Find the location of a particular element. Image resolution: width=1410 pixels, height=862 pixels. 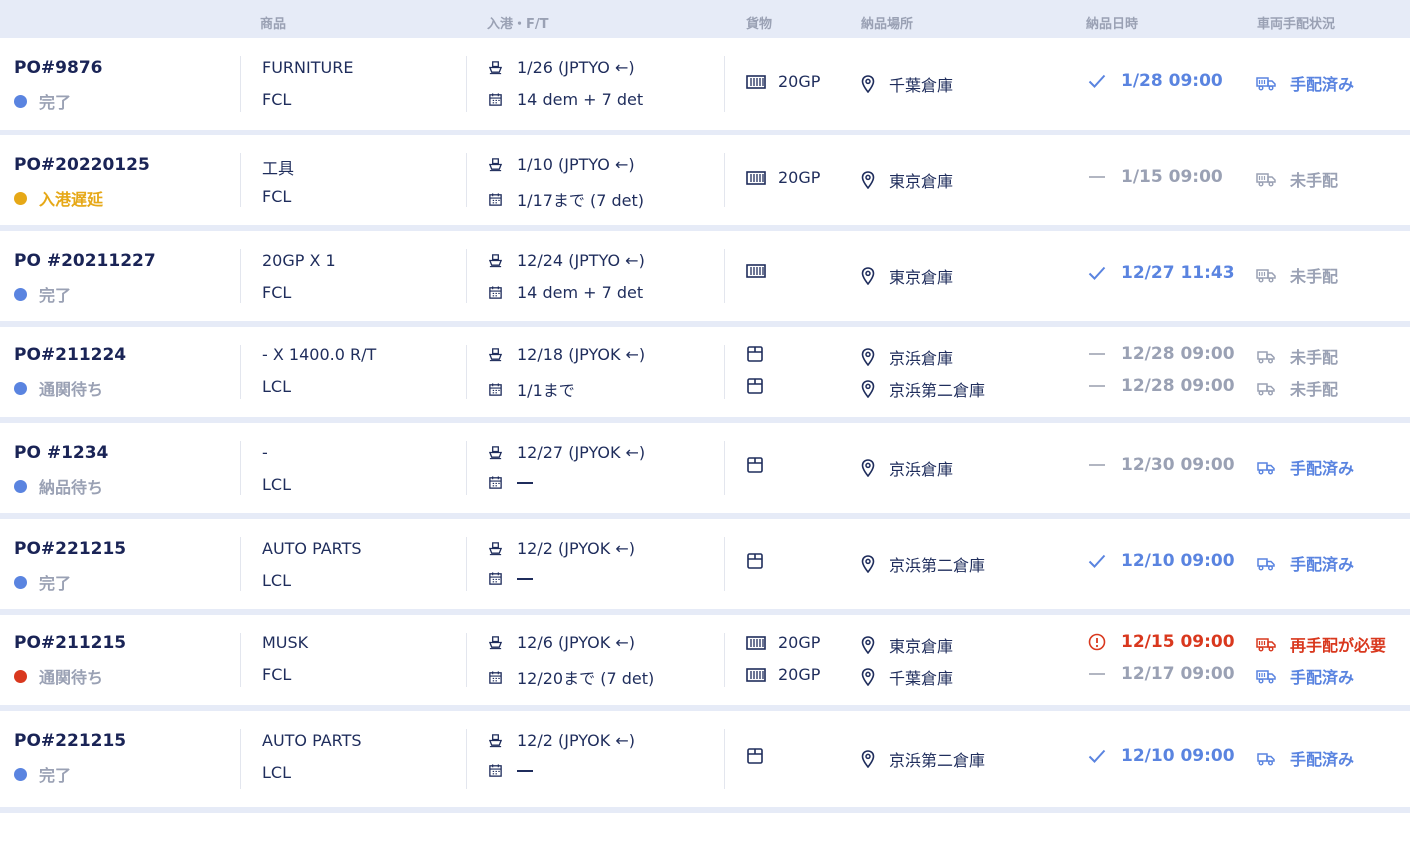

port-arrival: 12/27 (JPYOK ←) is located at coordinates (566, 452).